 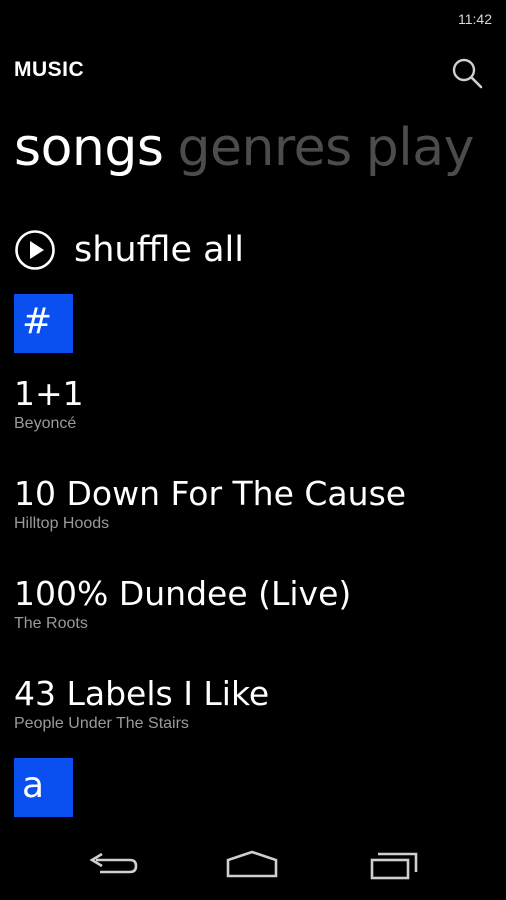 I want to click on shuffle-all-label: shuffle all, so click(x=159, y=250).